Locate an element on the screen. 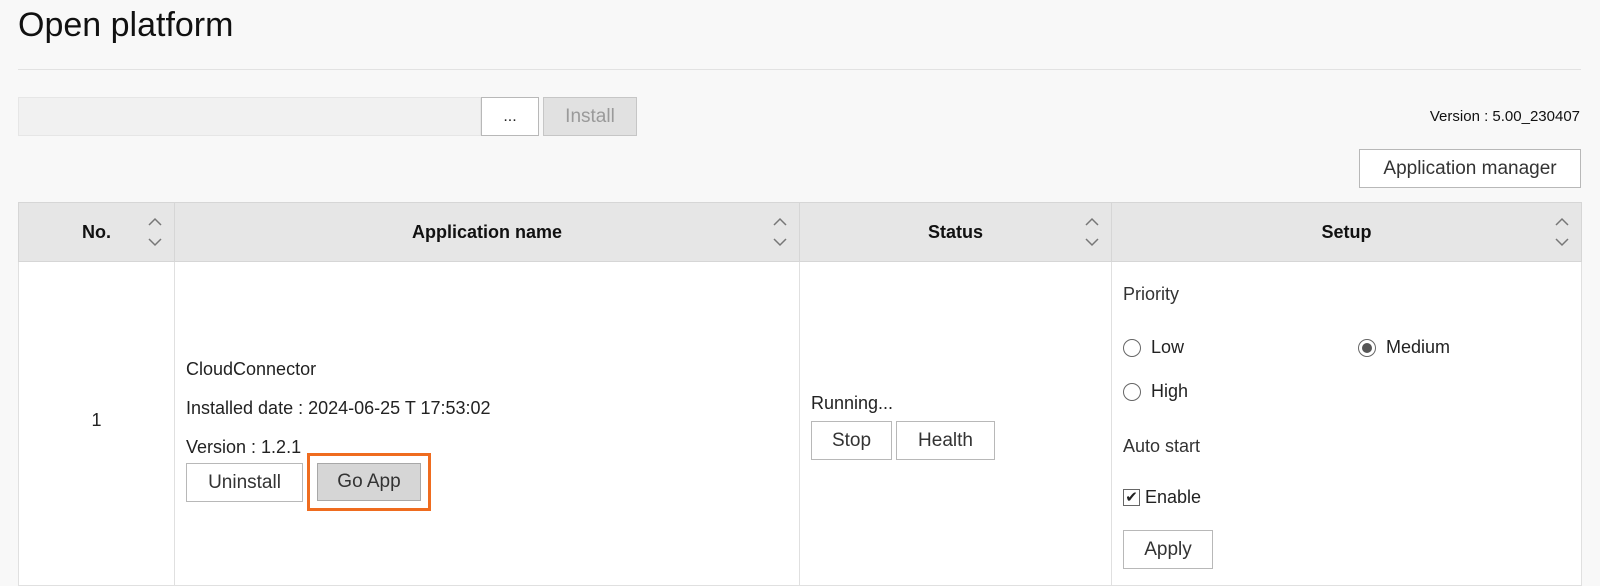  priority-radio-low: Low is located at coordinates (1153, 347).